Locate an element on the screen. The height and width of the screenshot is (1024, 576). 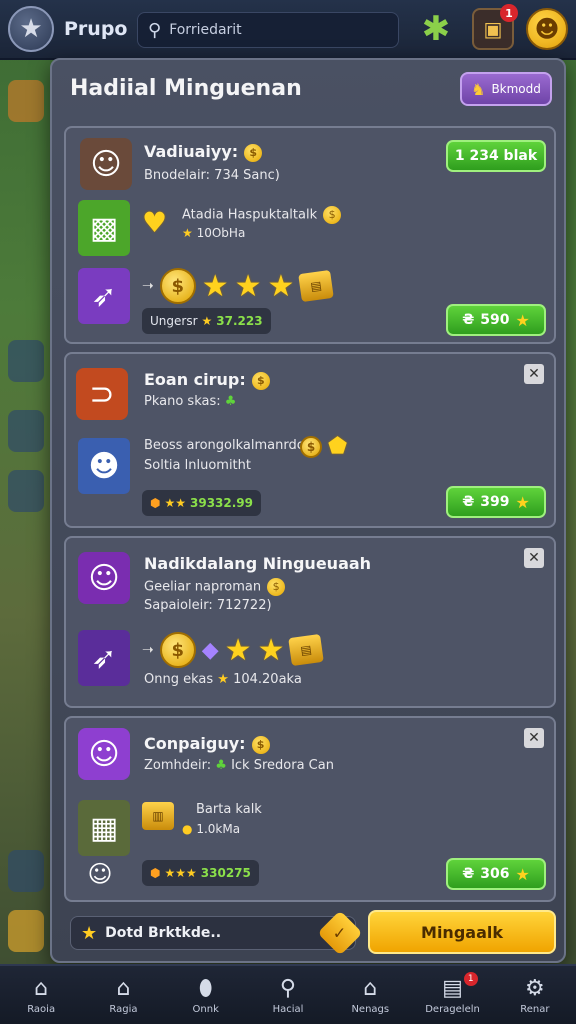
premium-button: ♞ Bkmodd is located at coordinates (506, 89).